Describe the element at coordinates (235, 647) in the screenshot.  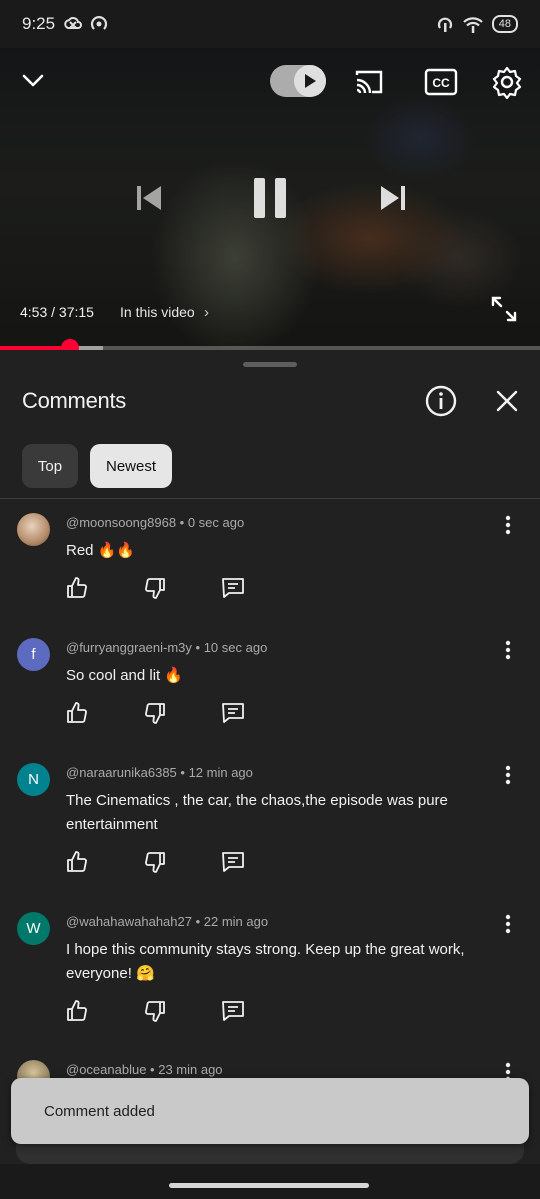
I see `comment-time: 10 sec ago` at that location.